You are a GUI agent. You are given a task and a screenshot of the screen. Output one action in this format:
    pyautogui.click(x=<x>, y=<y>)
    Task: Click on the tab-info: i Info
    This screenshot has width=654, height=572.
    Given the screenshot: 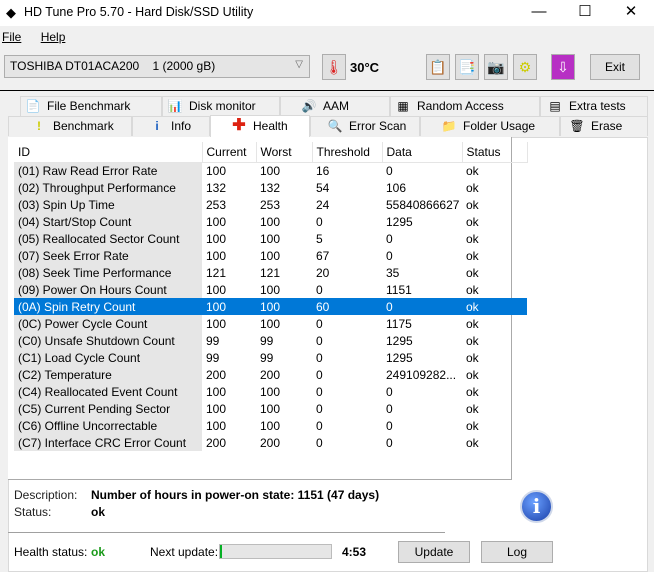 What is the action you would take?
    pyautogui.click(x=171, y=126)
    